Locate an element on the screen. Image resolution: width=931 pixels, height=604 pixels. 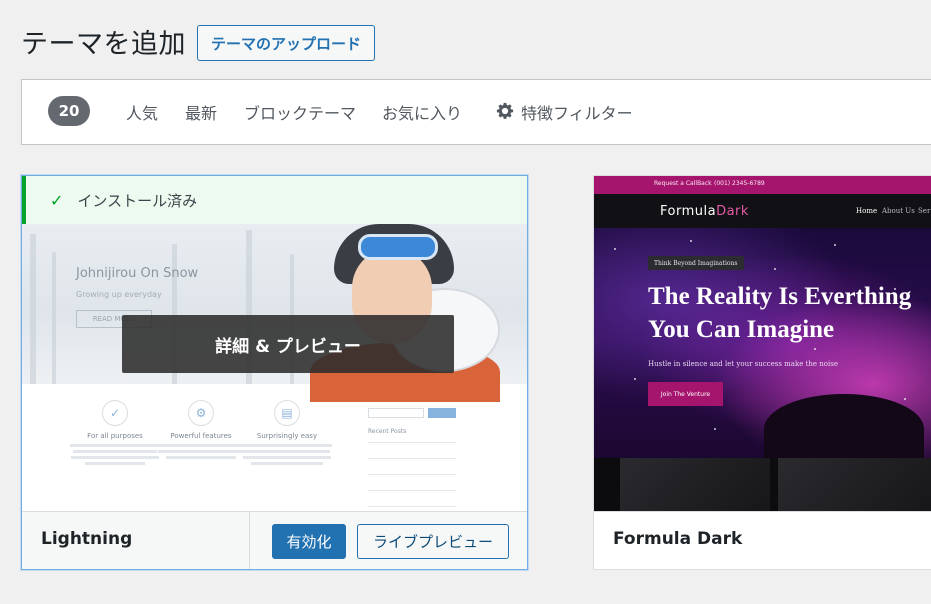
screenshot-search-button is located at coordinates (442, 413).